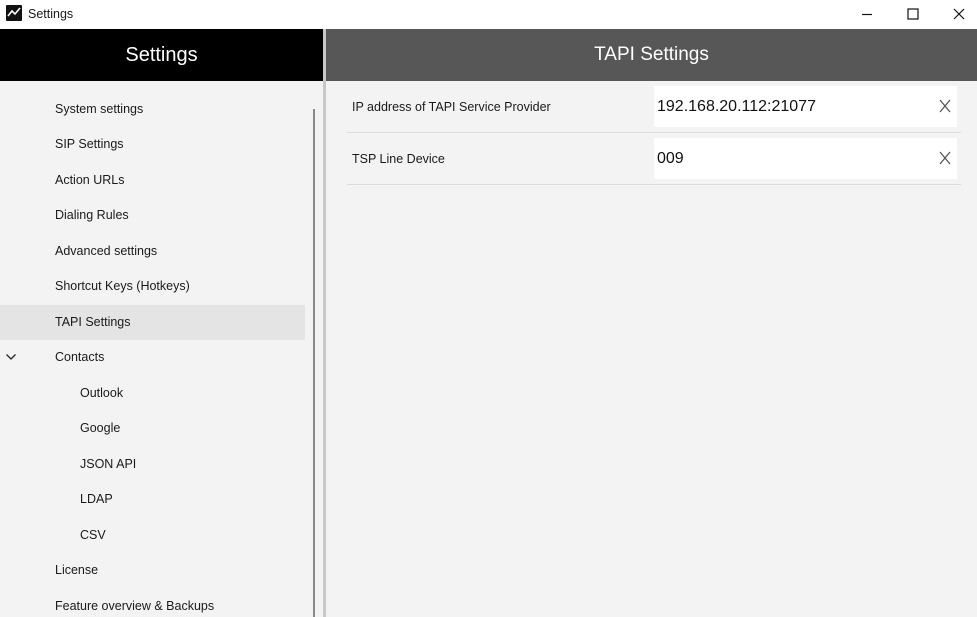 The height and width of the screenshot is (617, 977). I want to click on maximize-icon, so click(913, 14).